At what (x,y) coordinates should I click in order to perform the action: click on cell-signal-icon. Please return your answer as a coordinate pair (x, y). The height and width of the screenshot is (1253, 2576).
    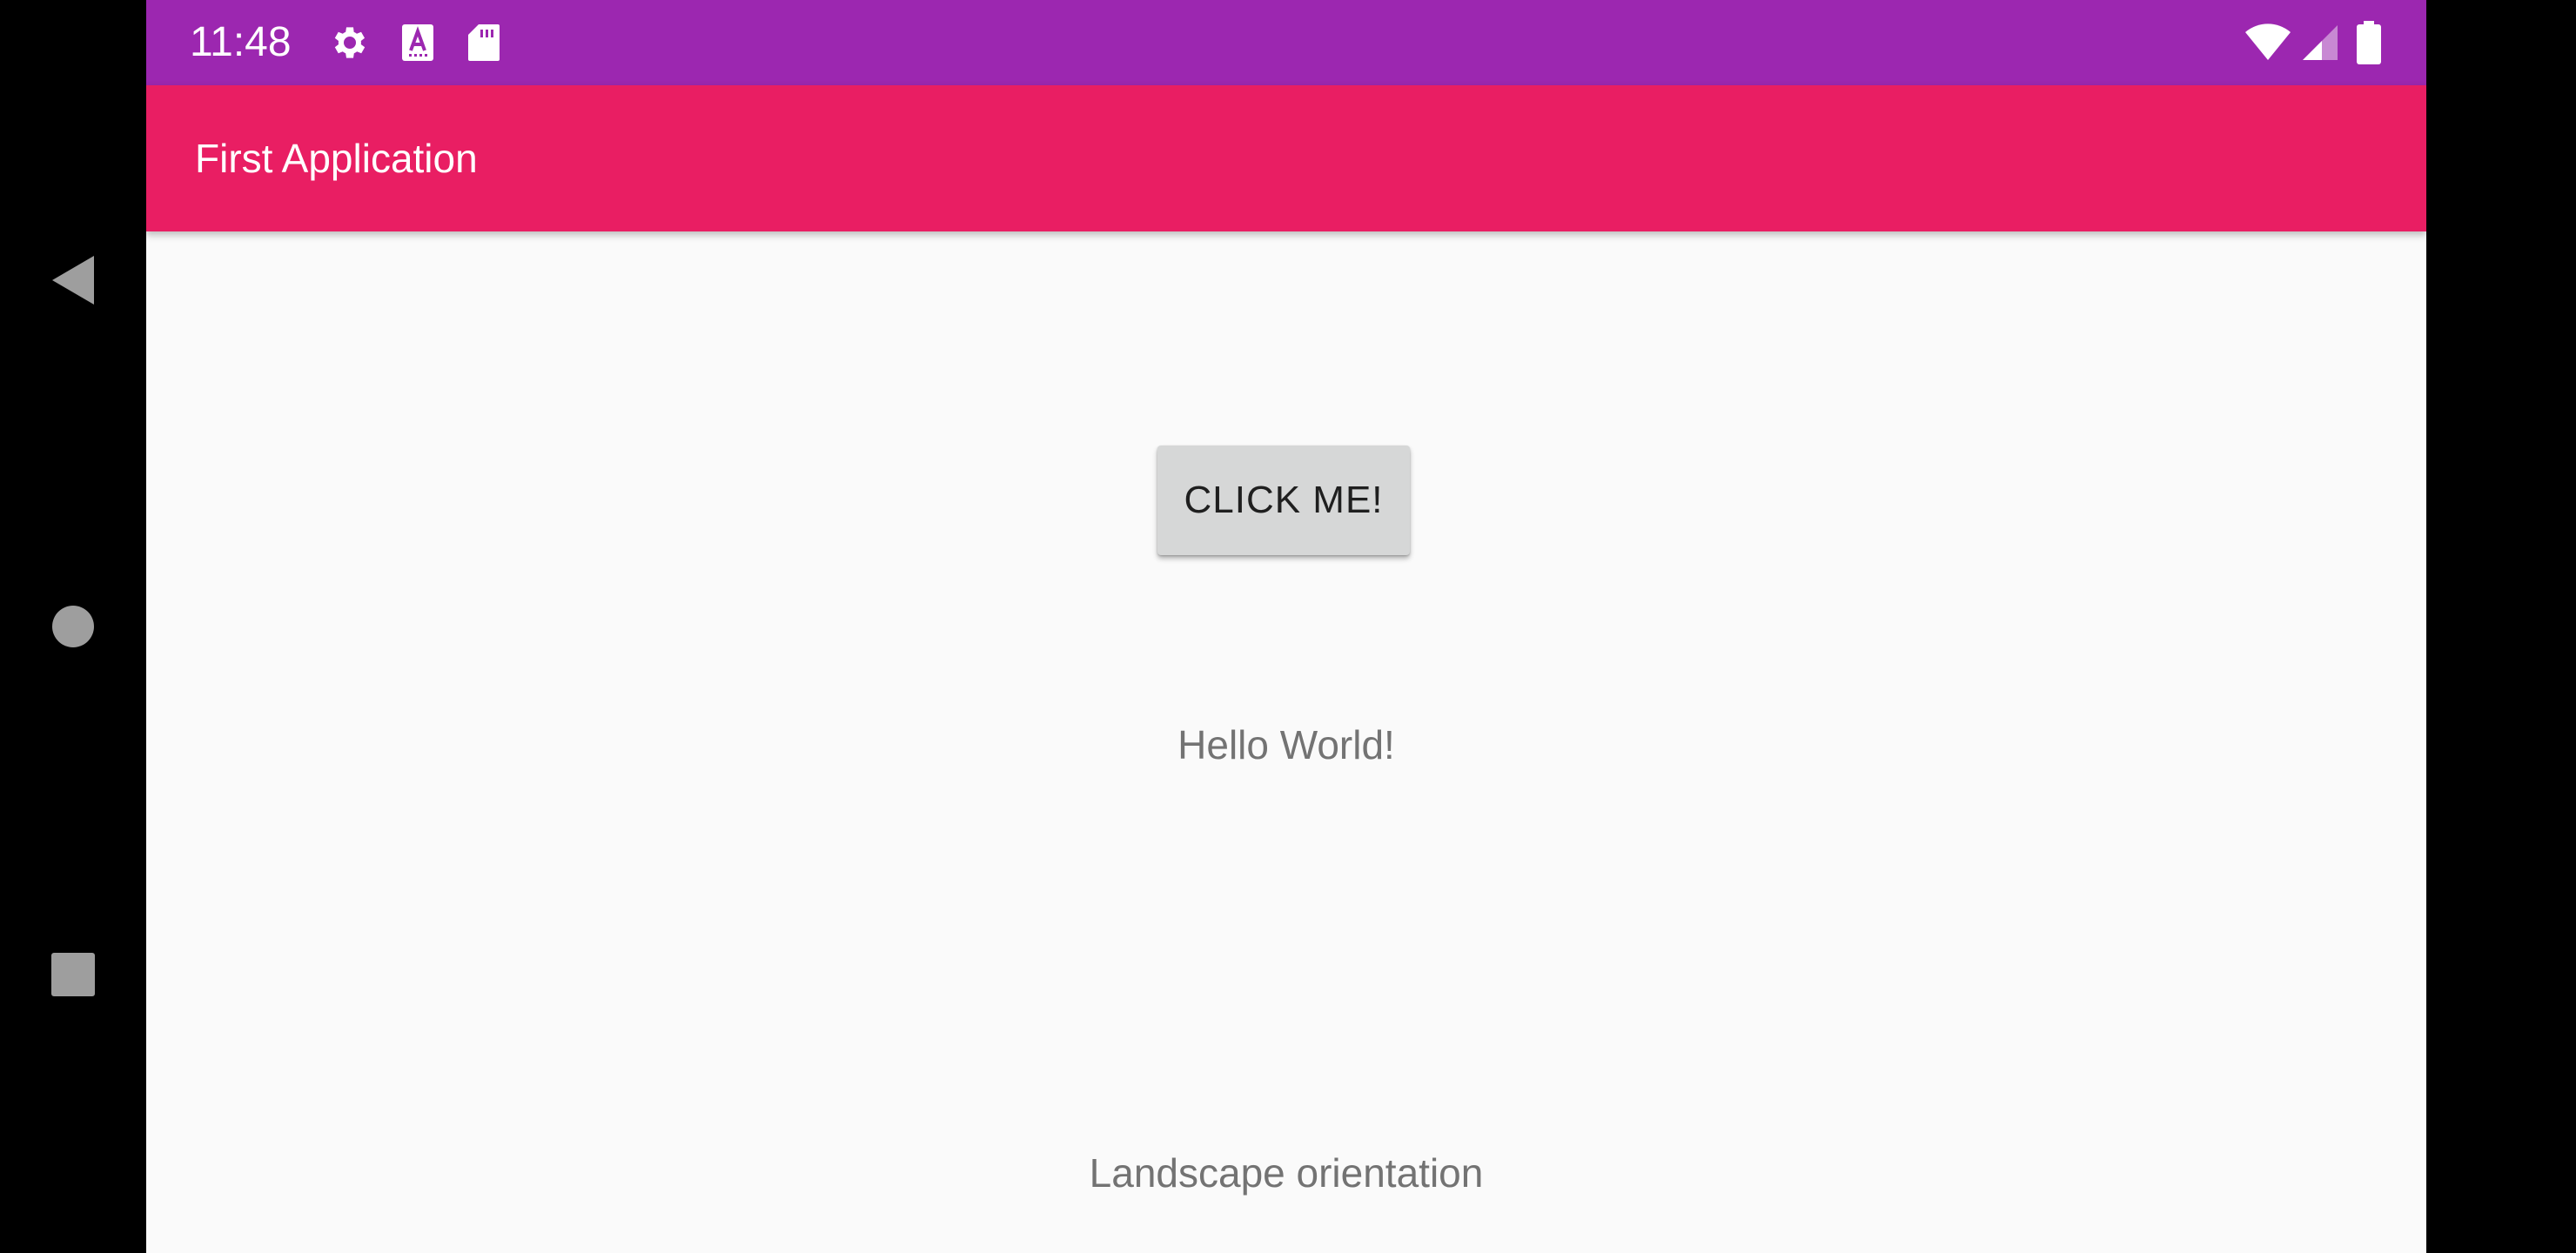
    Looking at the image, I should click on (2320, 42).